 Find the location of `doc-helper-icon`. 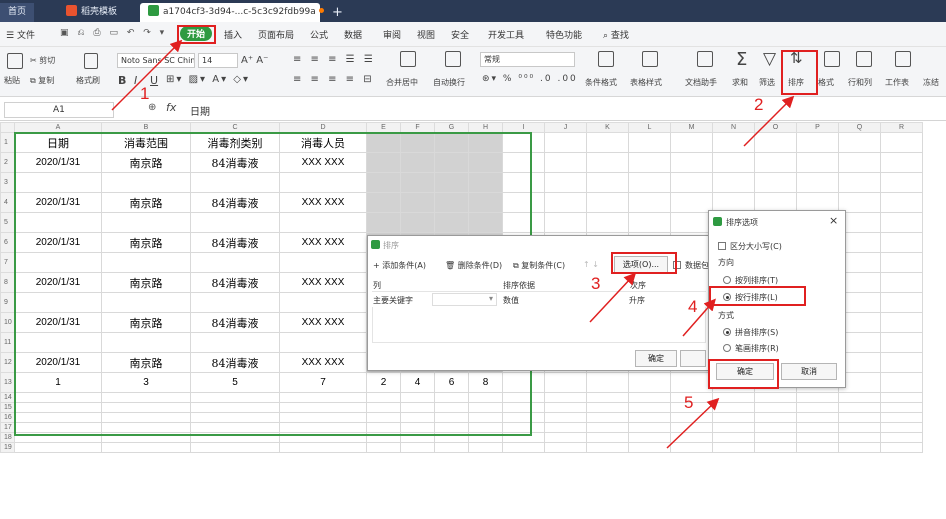

doc-helper-icon is located at coordinates (705, 59).